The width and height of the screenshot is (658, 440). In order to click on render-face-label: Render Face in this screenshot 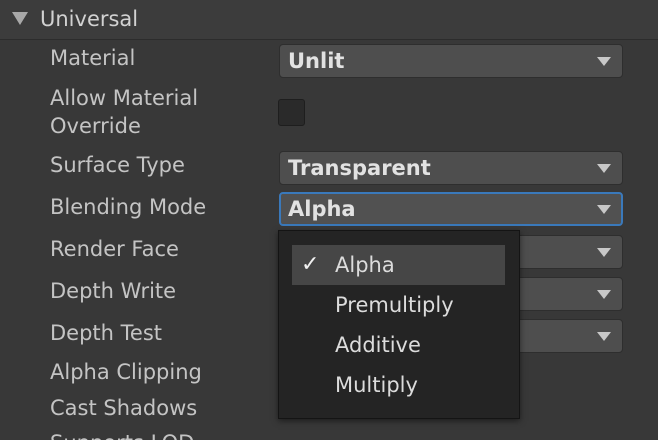, I will do `click(114, 249)`.